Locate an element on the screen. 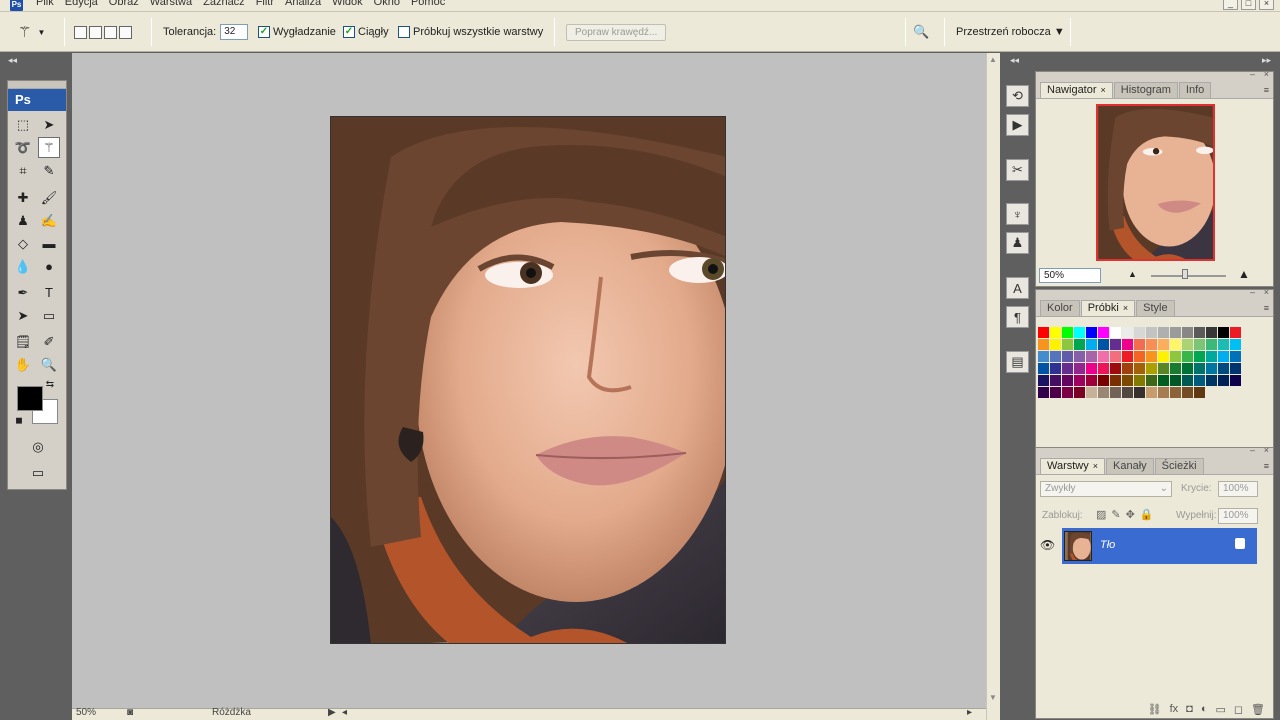  adjustment-layer-icon: ◐ is located at coordinates (1204, 709).